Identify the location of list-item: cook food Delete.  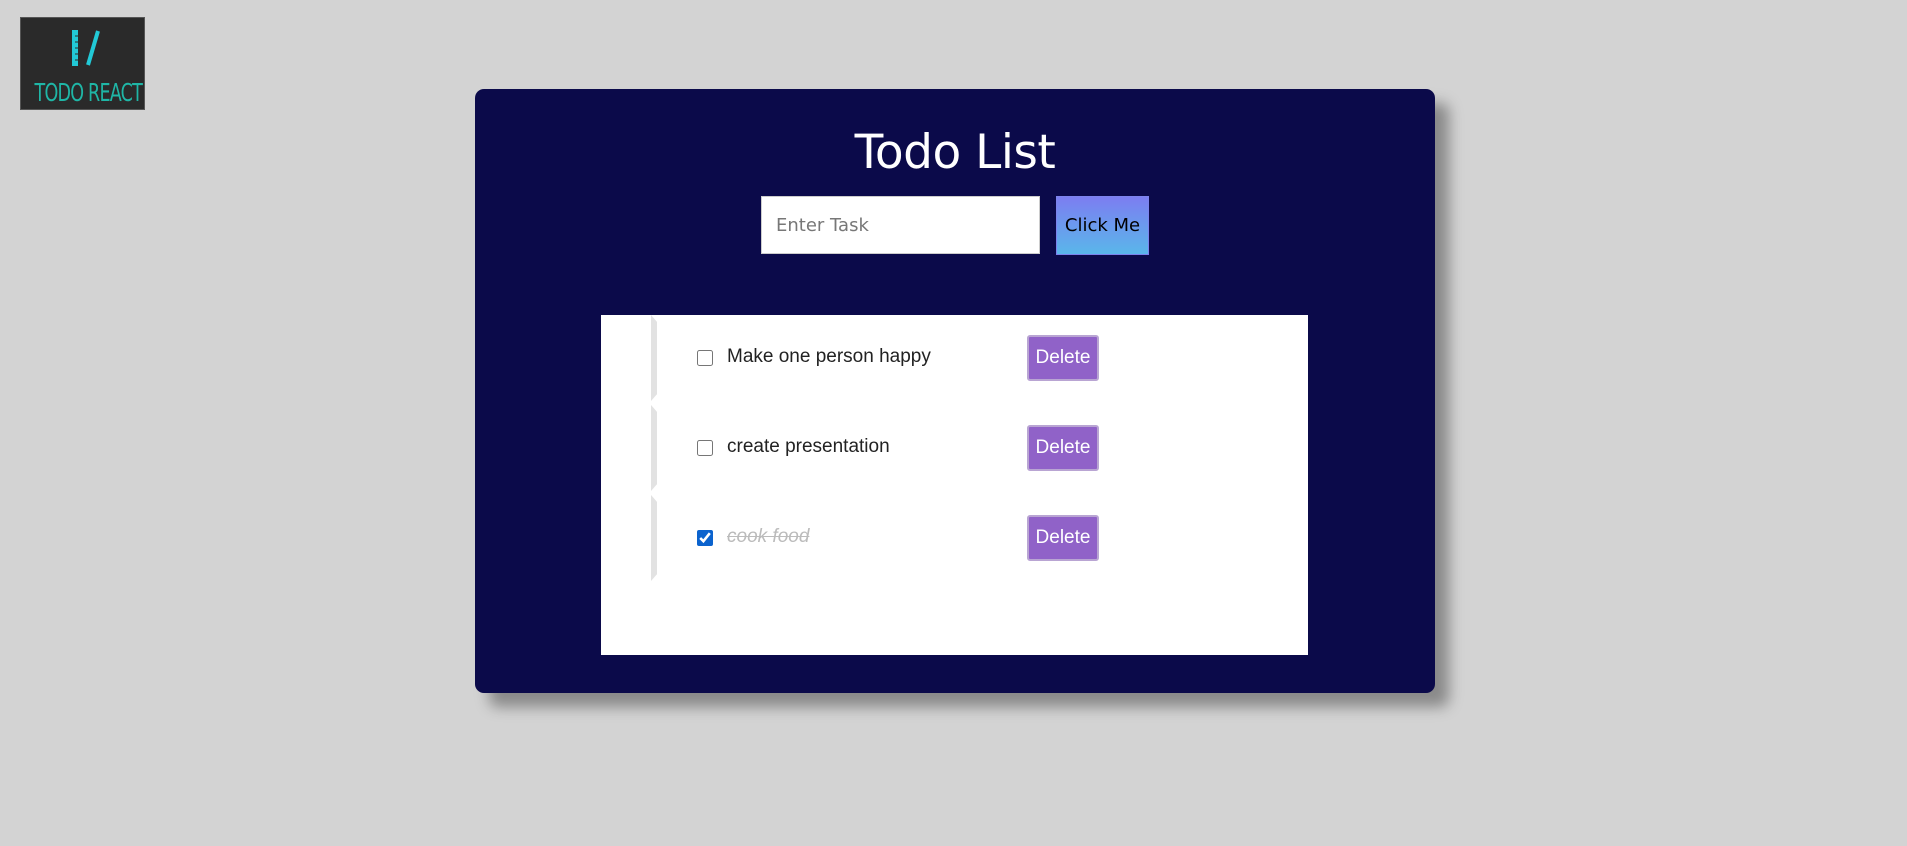
(911, 538).